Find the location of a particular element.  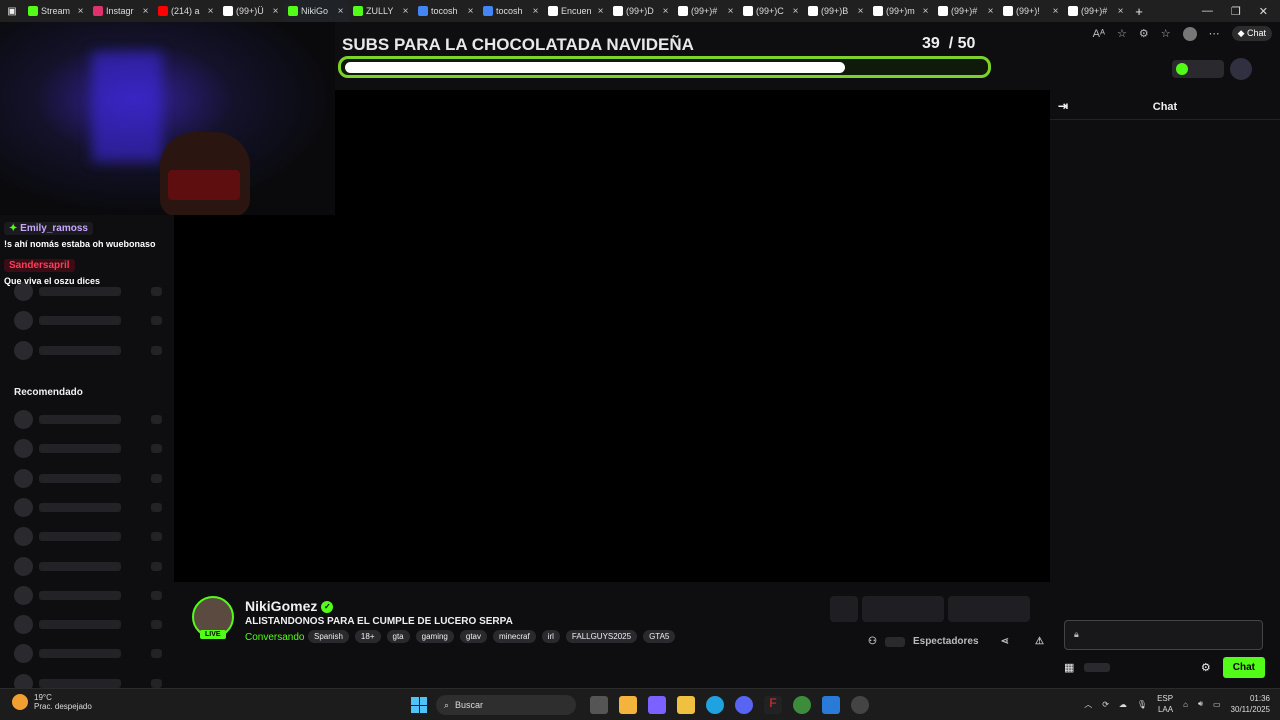

copilot-chat-button: ◆ Chat is located at coordinates (1251, 33).